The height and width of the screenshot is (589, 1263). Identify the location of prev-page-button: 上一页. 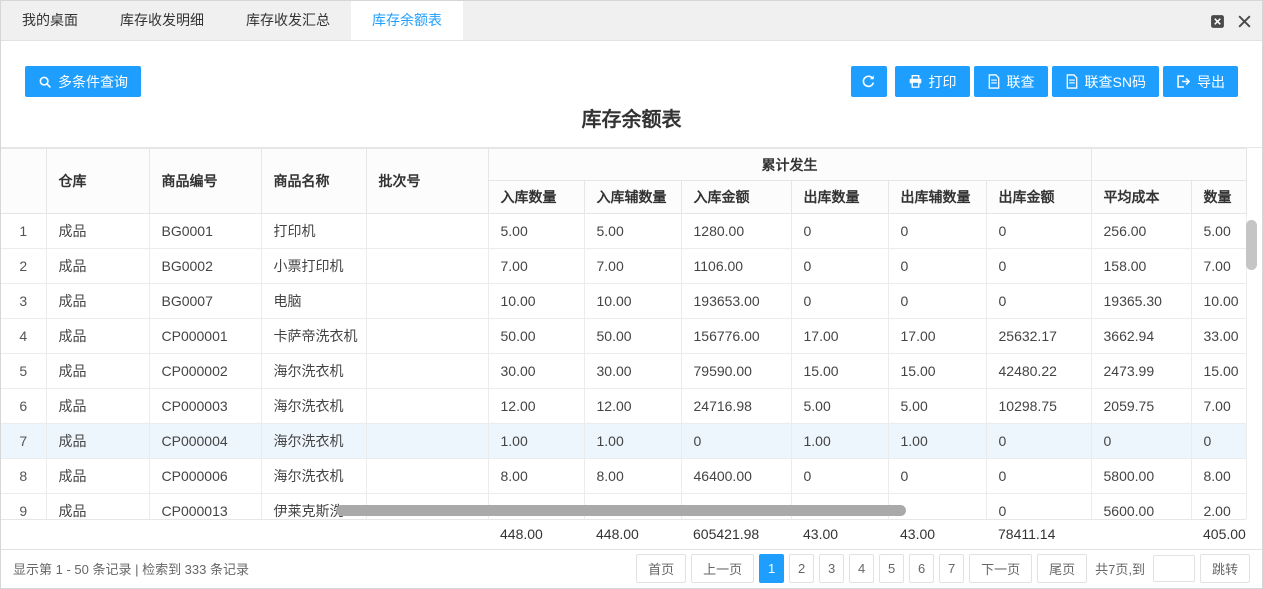
(723, 569).